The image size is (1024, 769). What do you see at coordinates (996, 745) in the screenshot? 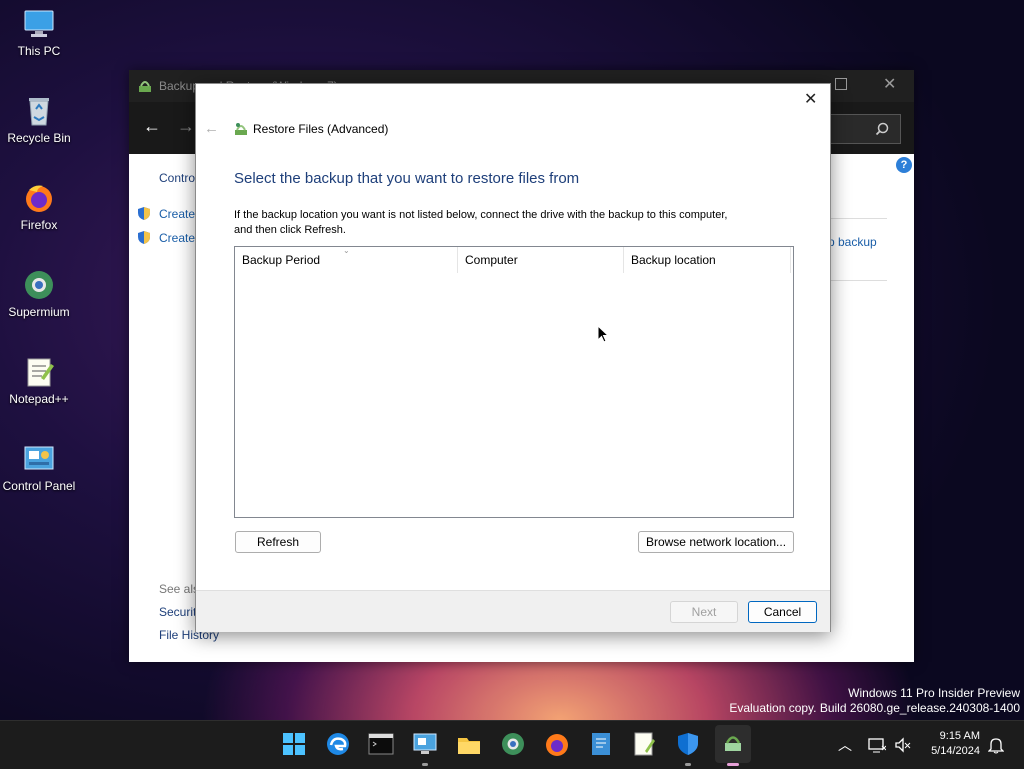
I see `notification-bell-icon` at bounding box center [996, 745].